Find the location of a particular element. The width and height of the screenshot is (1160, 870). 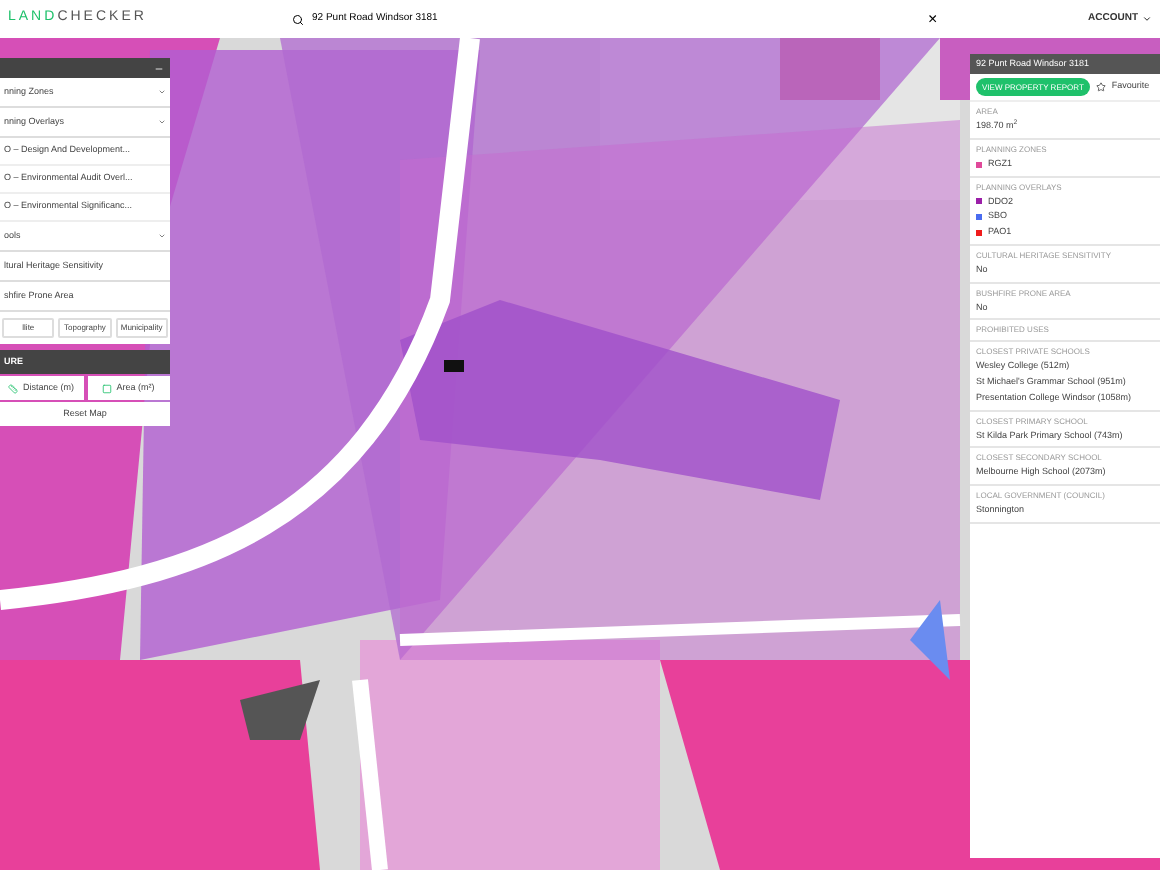

ruler-icon is located at coordinates (13, 388).